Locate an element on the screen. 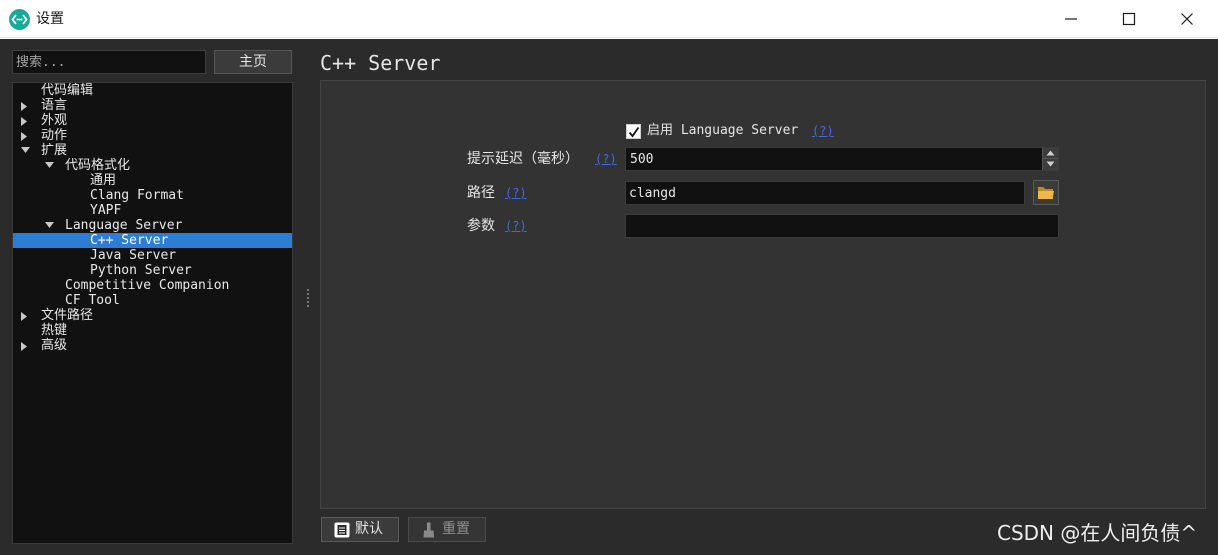  args-label: 参数 is located at coordinates (481, 226).